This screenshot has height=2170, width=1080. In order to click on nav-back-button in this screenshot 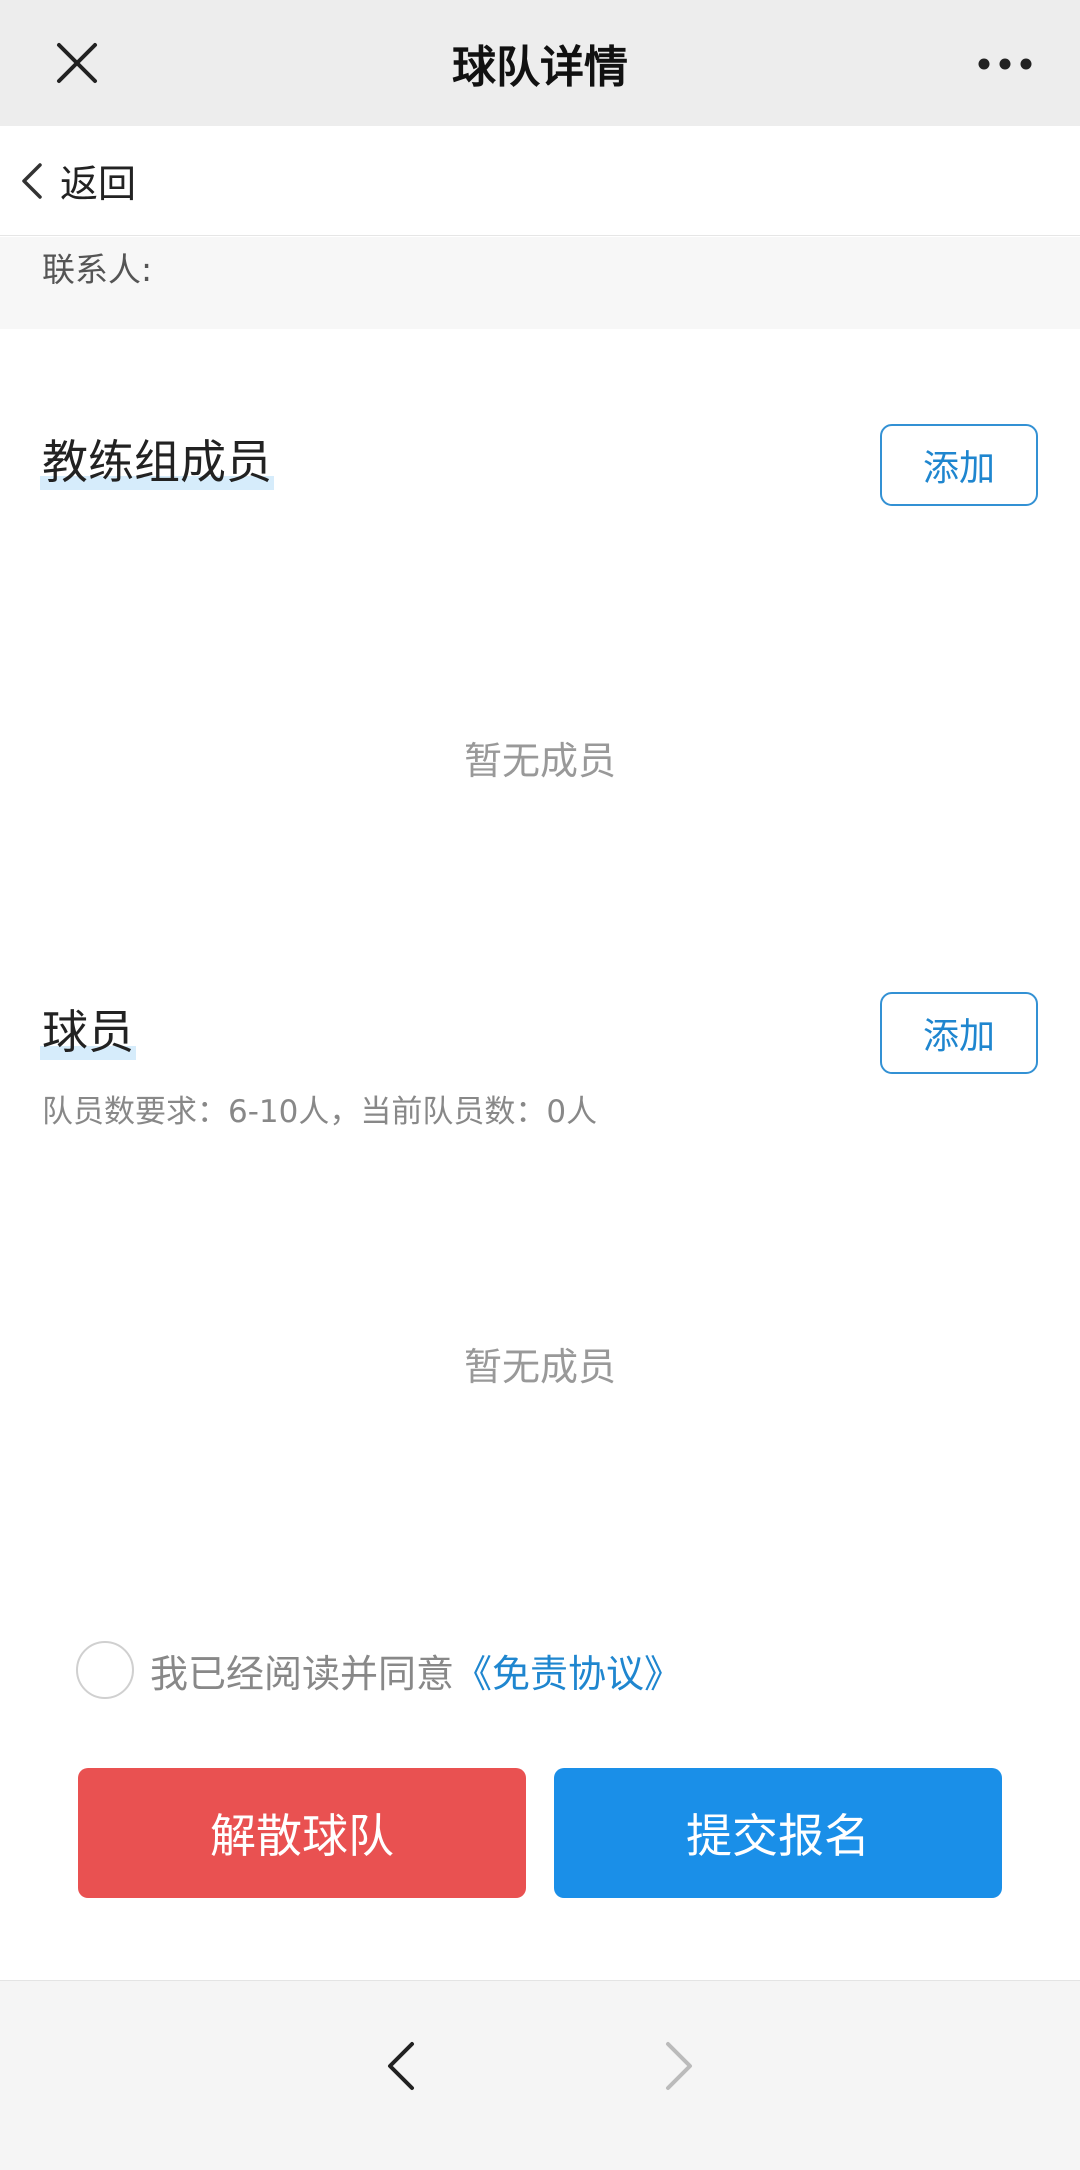, I will do `click(401, 2066)`.